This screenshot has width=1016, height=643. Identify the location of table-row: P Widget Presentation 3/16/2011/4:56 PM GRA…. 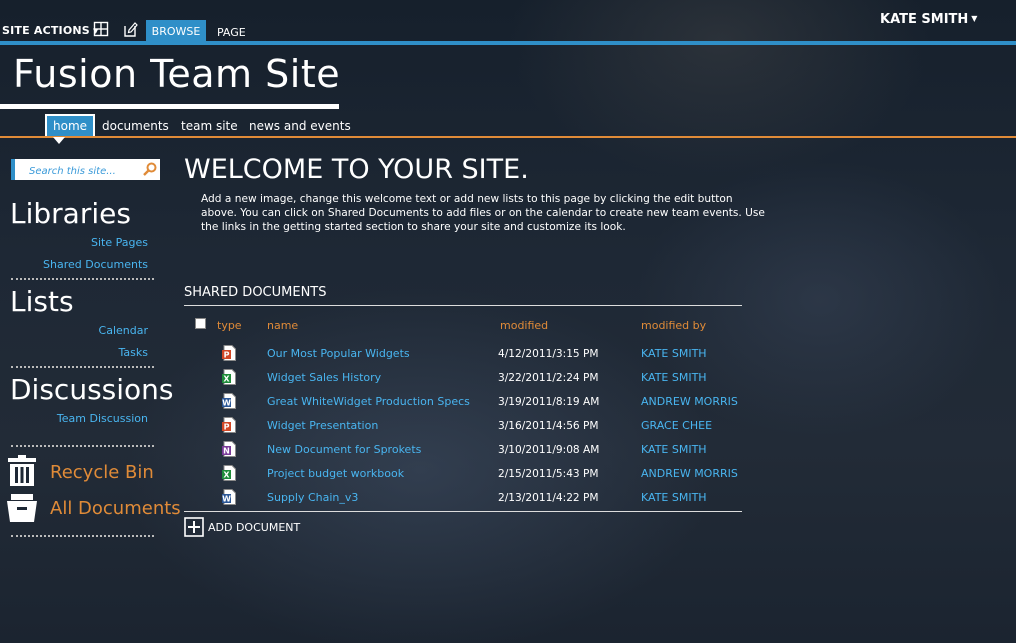
(463, 430).